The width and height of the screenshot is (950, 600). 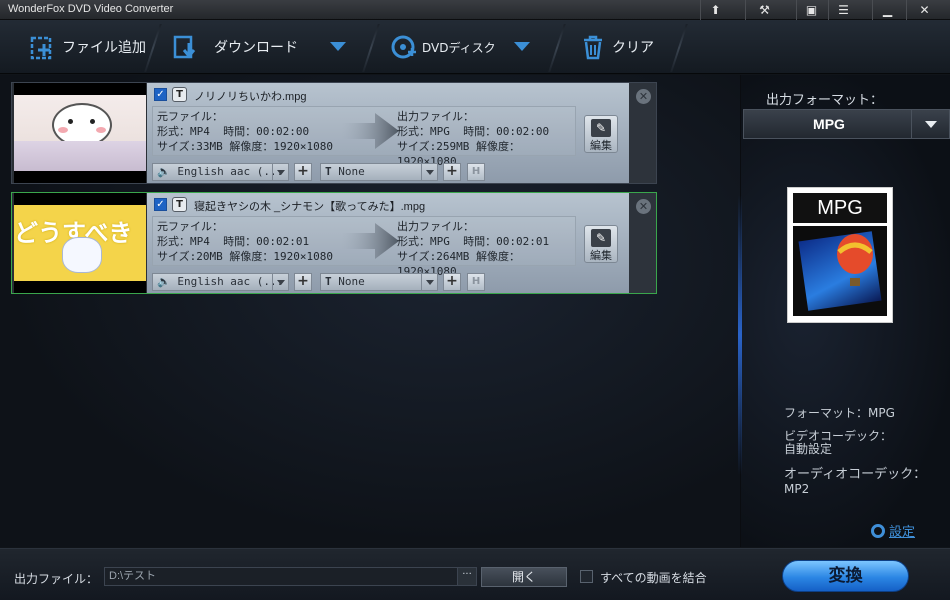 I want to click on output-header: 出力ファイル：, so click(x=435, y=116).